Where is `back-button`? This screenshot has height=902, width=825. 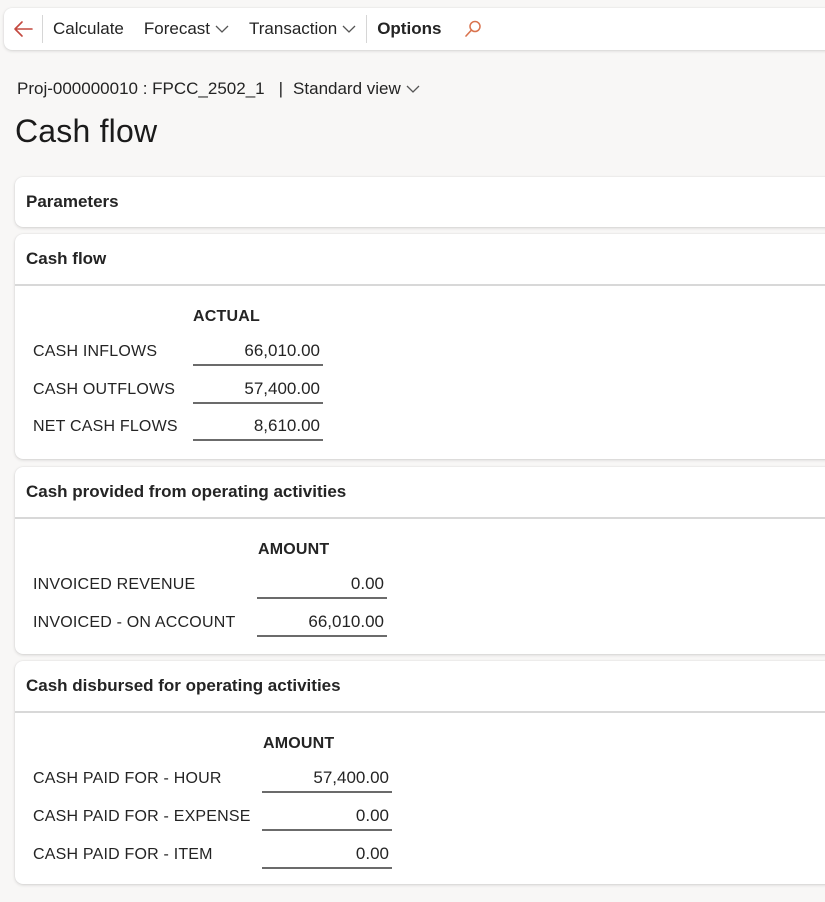
back-button is located at coordinates (23, 29).